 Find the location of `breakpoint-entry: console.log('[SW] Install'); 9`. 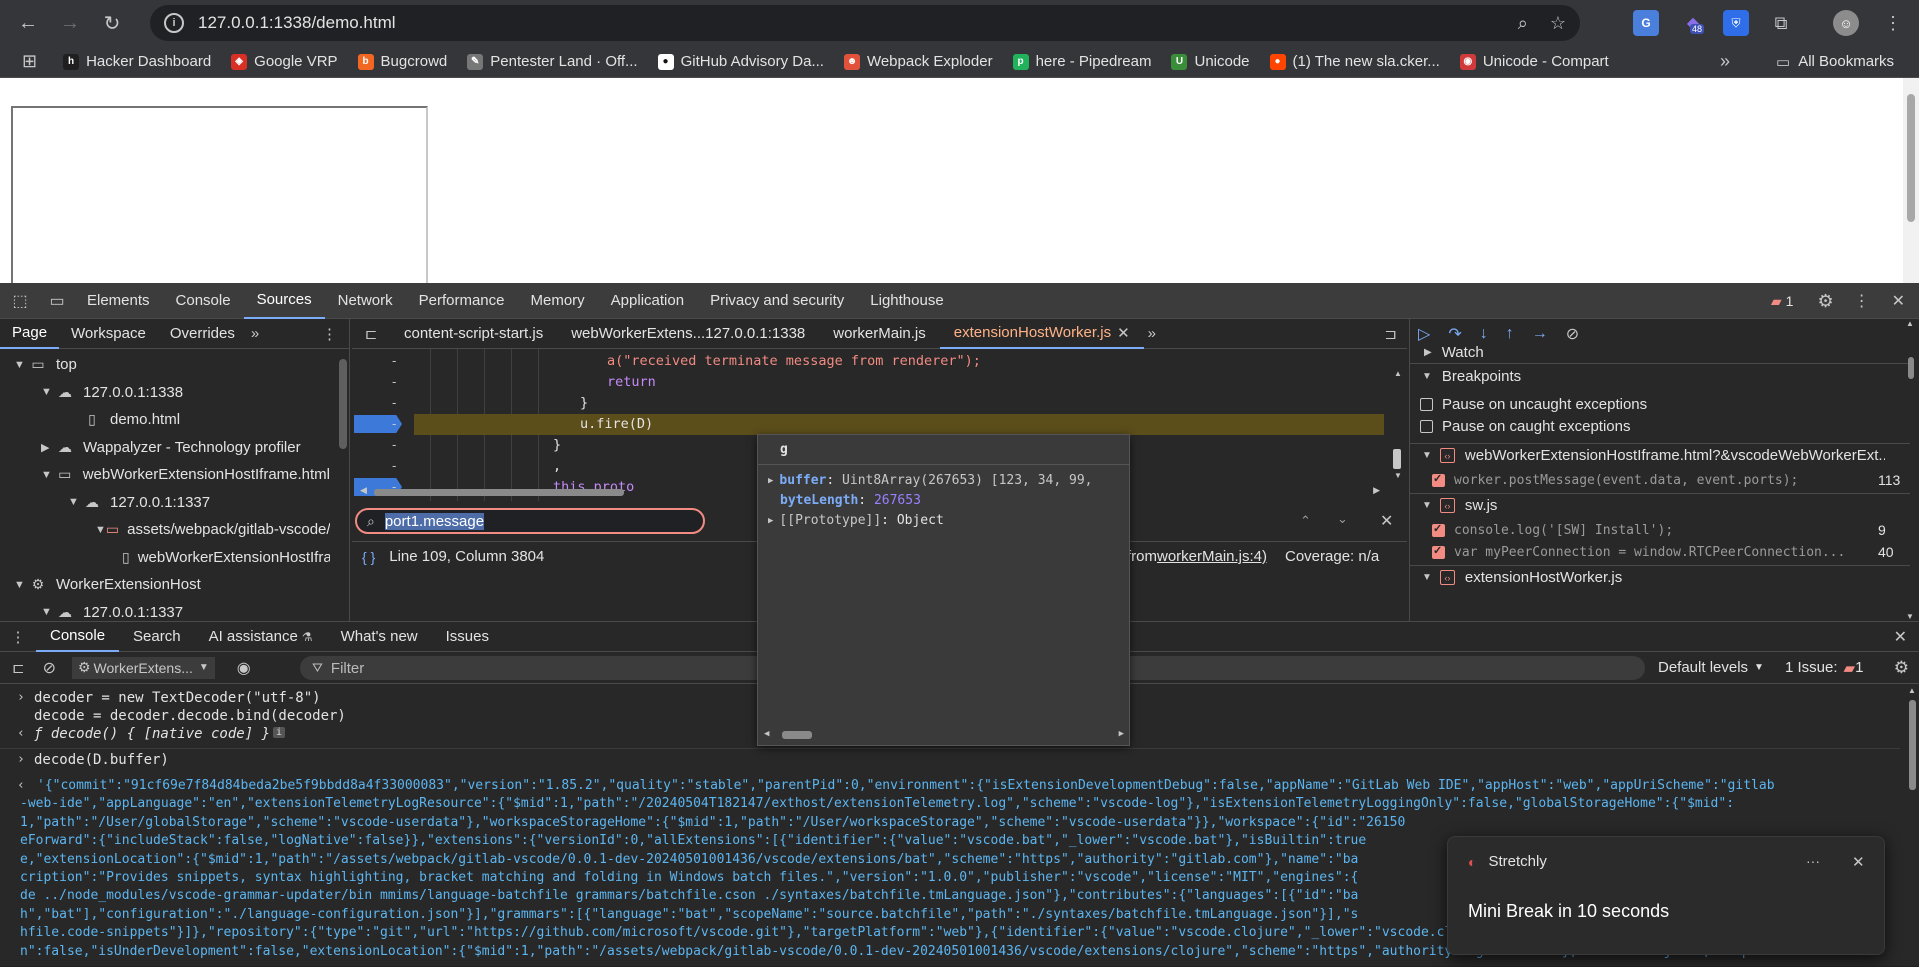

breakpoint-entry: console.log('[SW] Install'); 9 is located at coordinates (1660, 530).